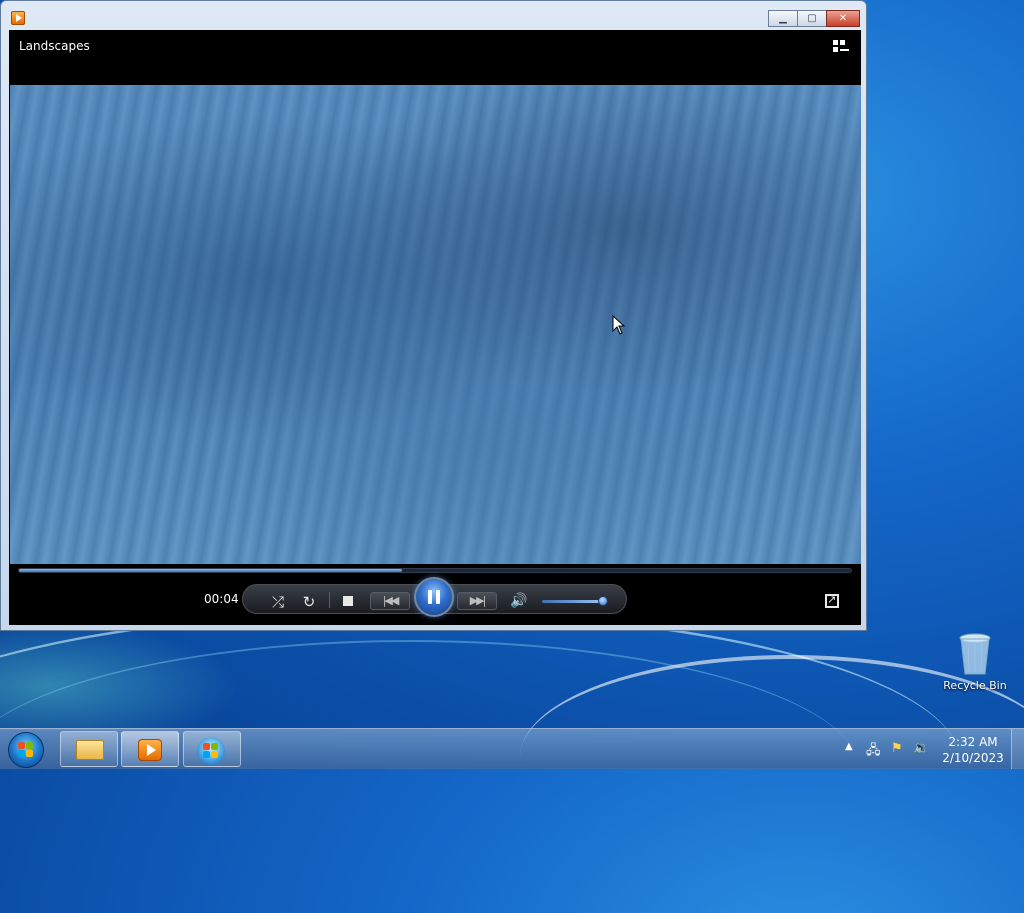  Describe the element at coordinates (519, 601) in the screenshot. I see `speaker-icon: 🔊` at that location.